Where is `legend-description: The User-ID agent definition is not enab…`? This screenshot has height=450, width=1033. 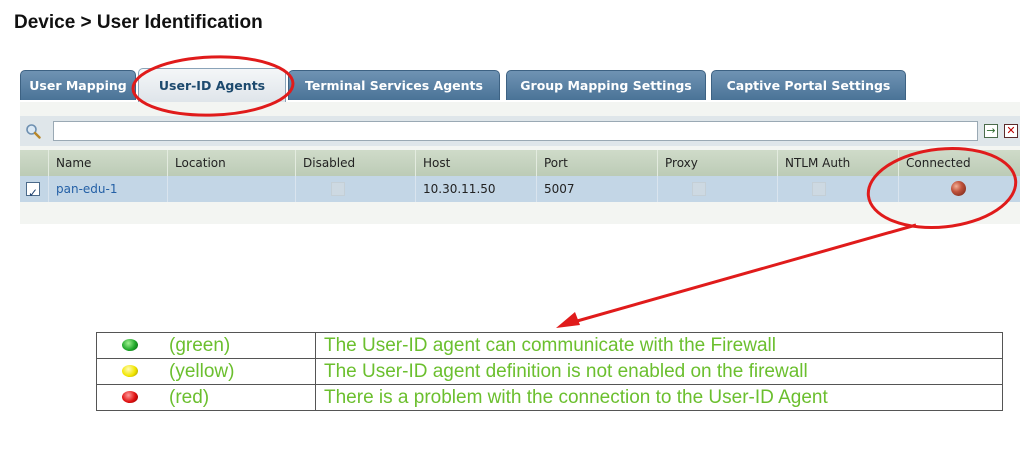 legend-description: The User-ID agent definition is not enab… is located at coordinates (659, 371).